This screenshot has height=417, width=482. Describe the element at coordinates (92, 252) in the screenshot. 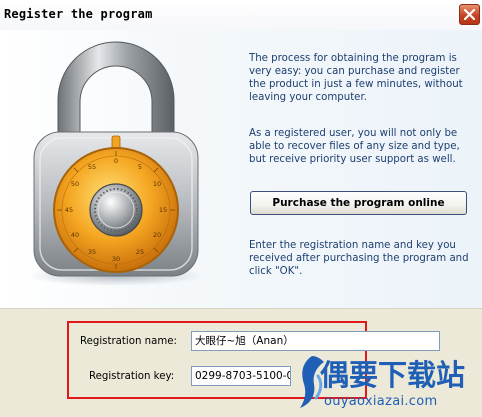

I see `dial-number: 35` at that location.